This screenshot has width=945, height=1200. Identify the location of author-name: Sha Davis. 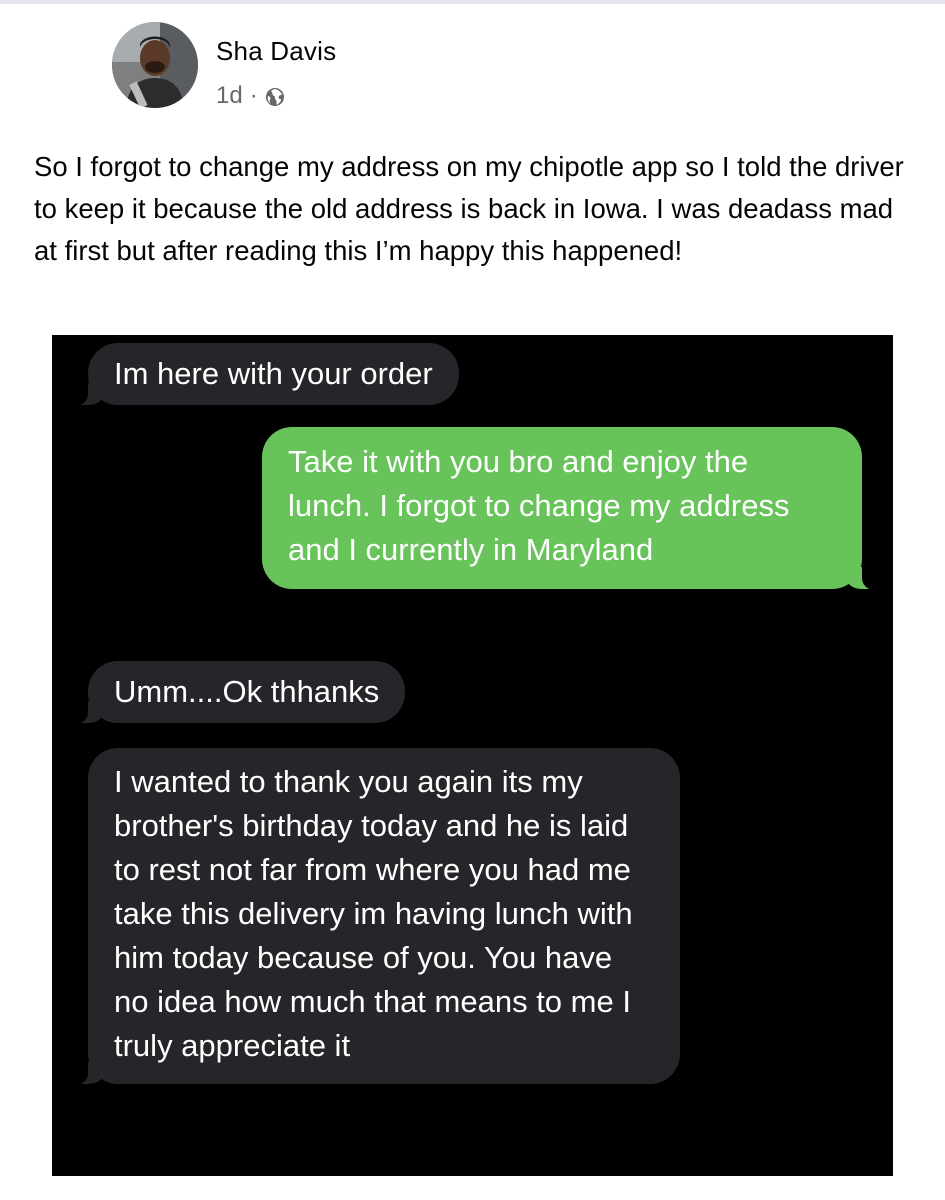
(276, 51).